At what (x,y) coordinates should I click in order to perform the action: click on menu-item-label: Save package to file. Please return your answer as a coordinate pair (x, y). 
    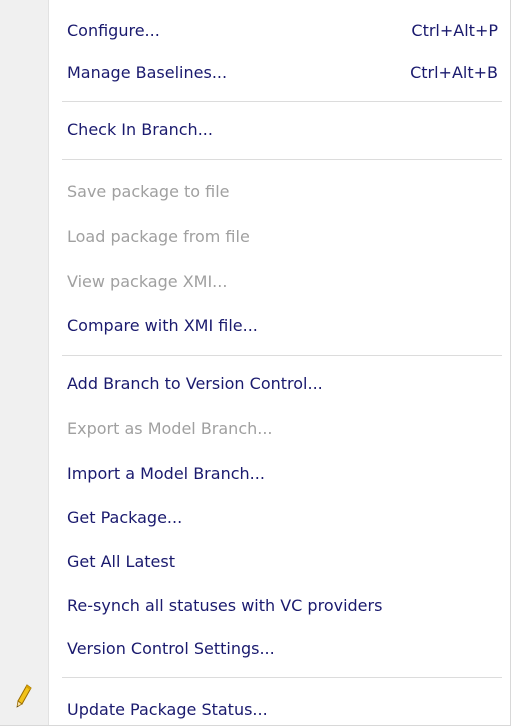
    Looking at the image, I should click on (148, 191).